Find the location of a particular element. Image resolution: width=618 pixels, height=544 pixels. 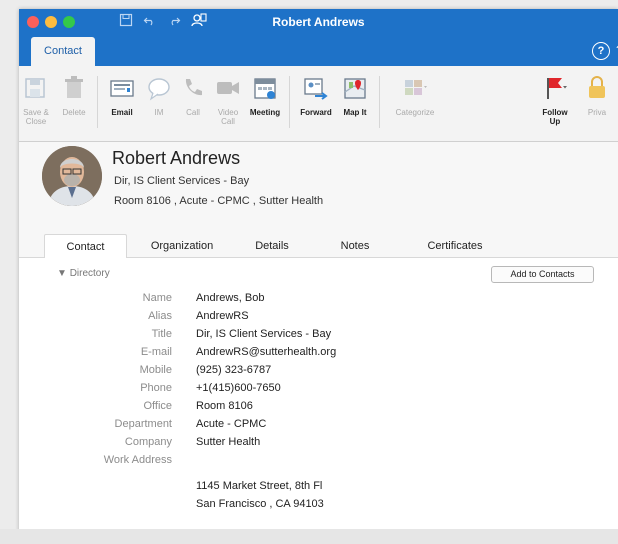

directory-section-toggle: ▼ Directory is located at coordinates (83, 273).